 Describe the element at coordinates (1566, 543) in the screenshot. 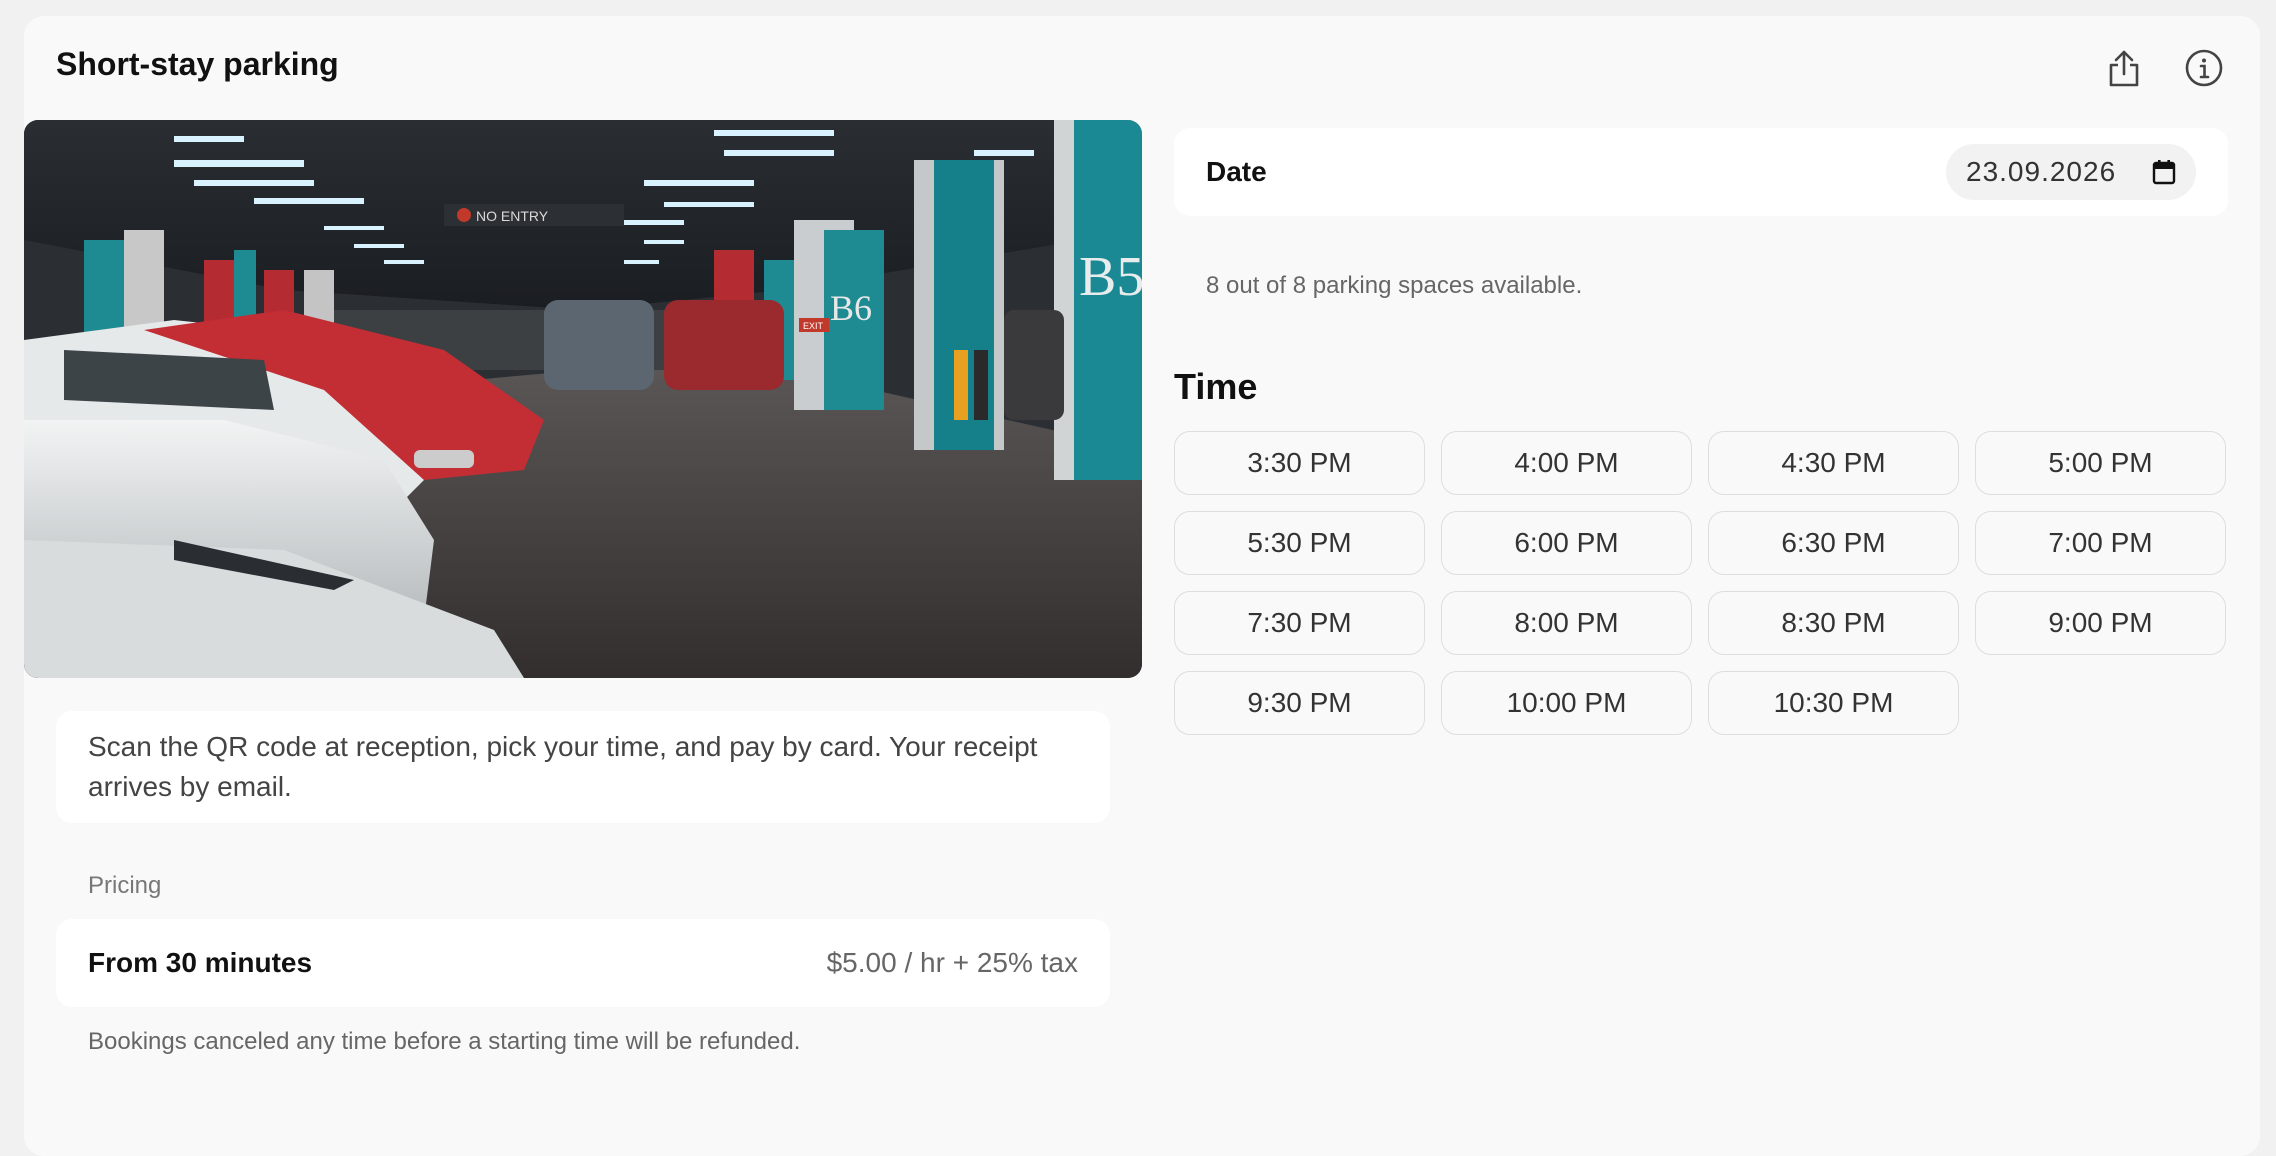

I see `time-slot: 6:00 PM` at that location.